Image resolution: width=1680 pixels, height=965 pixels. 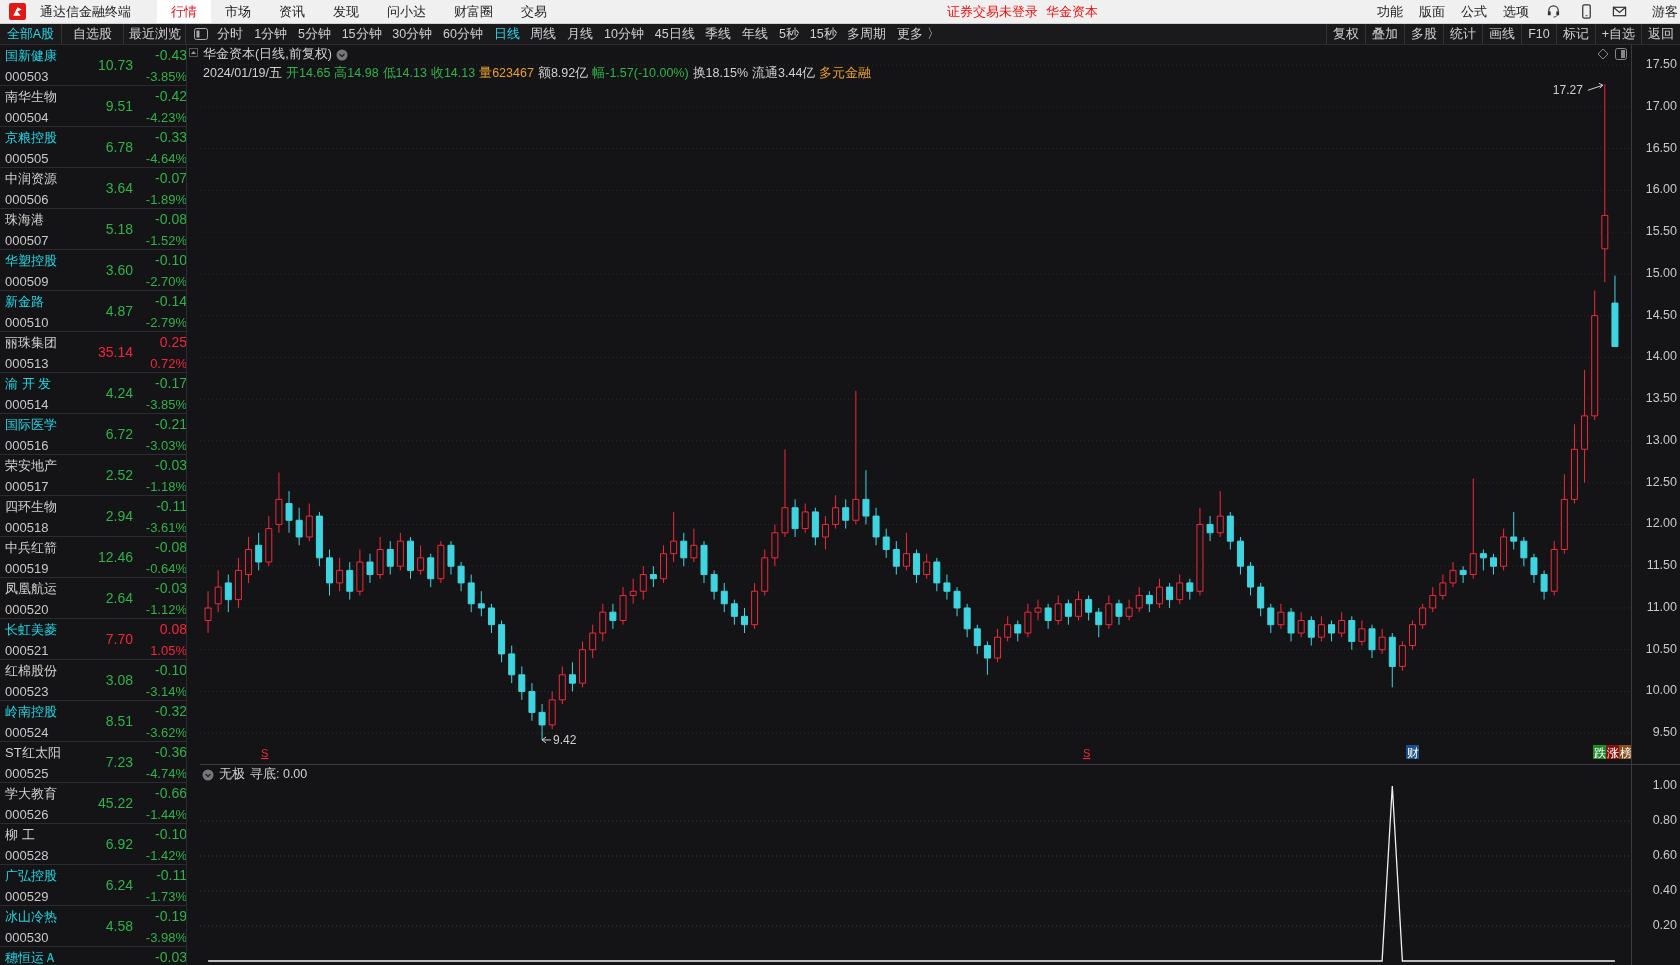 I want to click on change-percent: -3.14%, so click(x=166, y=691).